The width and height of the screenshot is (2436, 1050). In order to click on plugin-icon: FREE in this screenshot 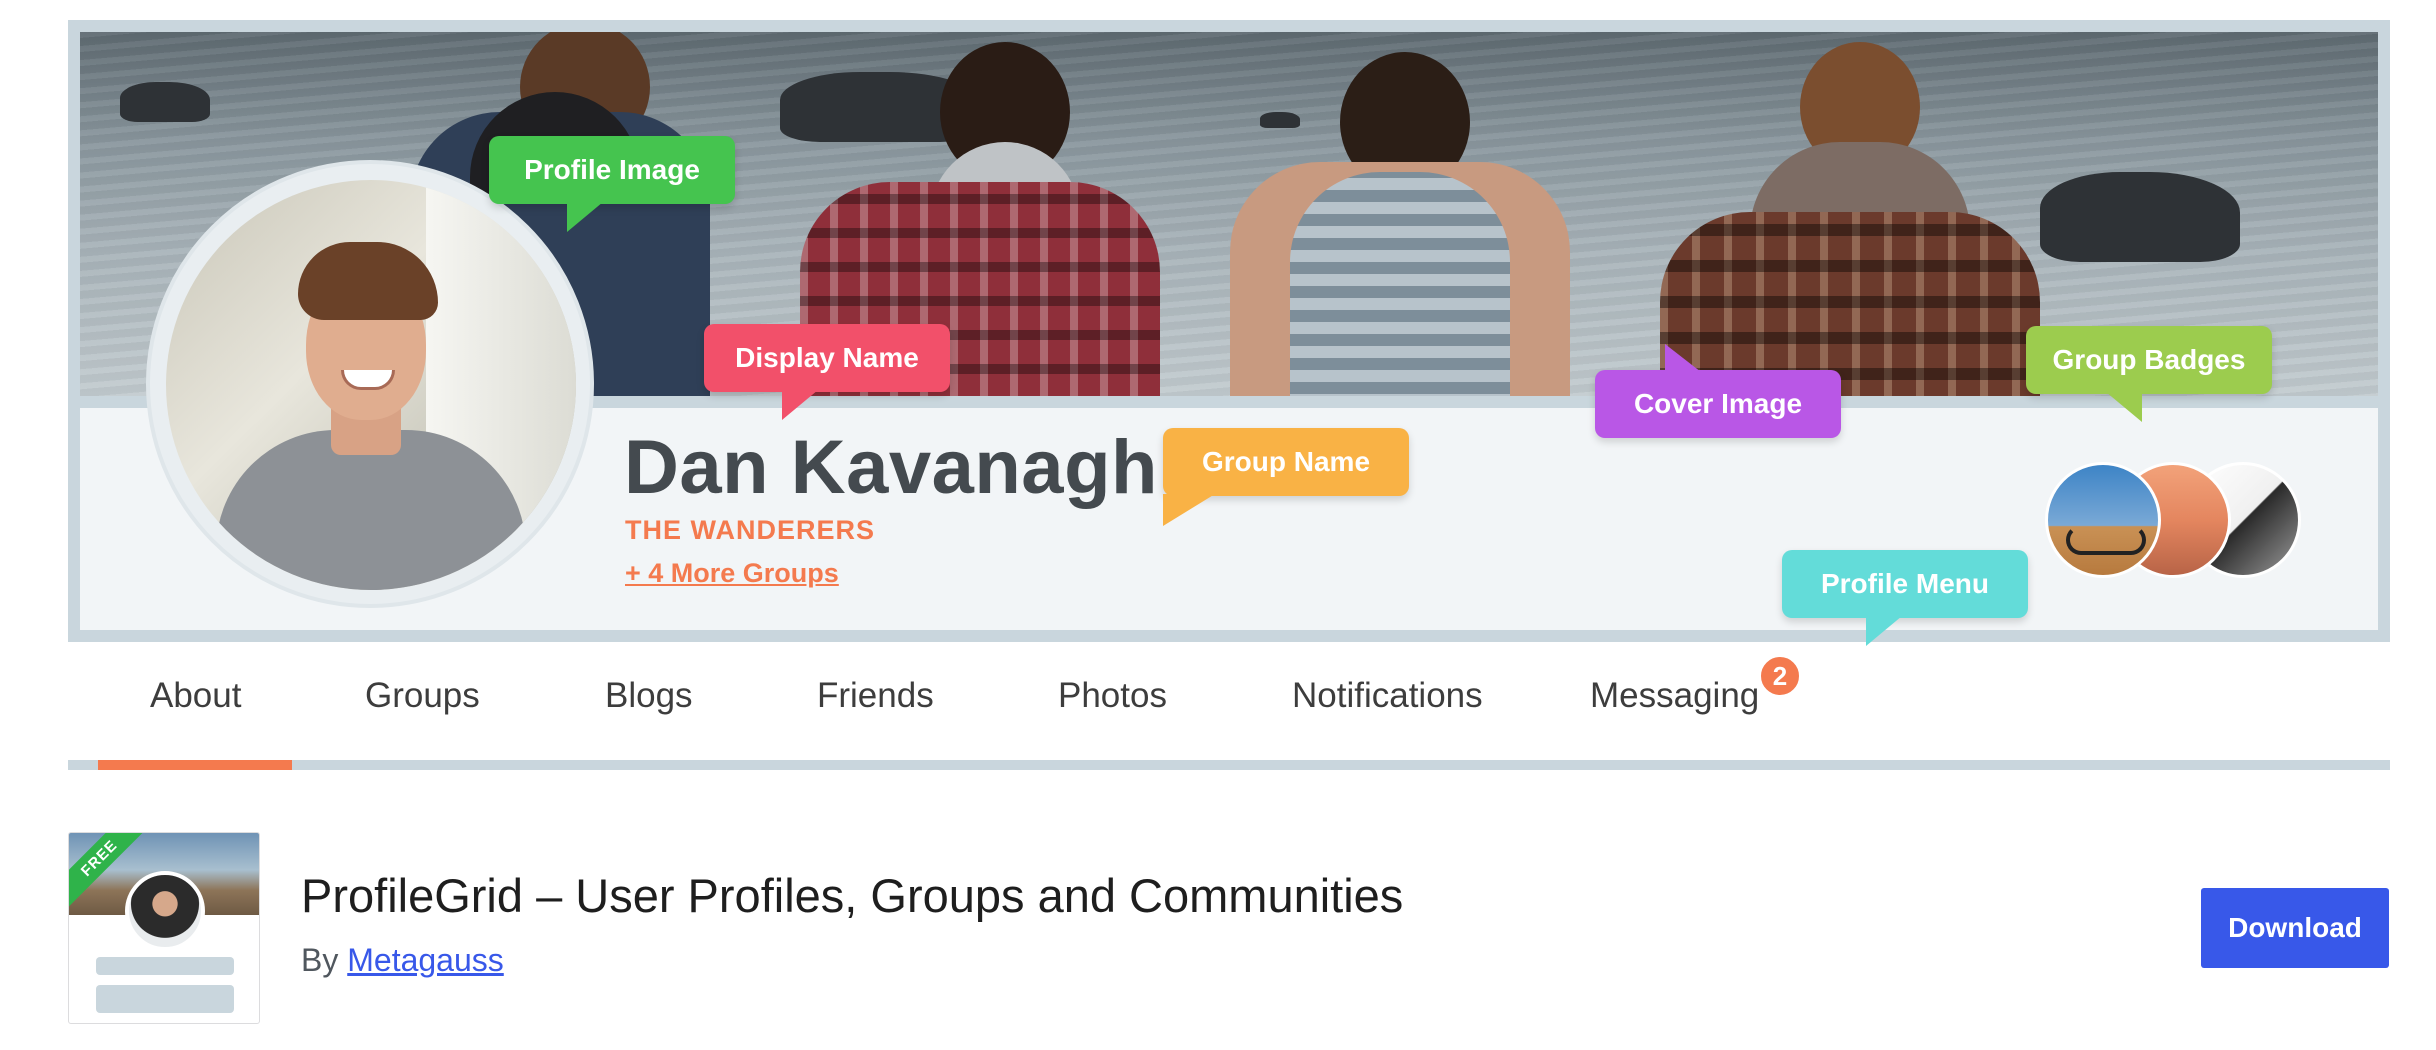, I will do `click(164, 928)`.